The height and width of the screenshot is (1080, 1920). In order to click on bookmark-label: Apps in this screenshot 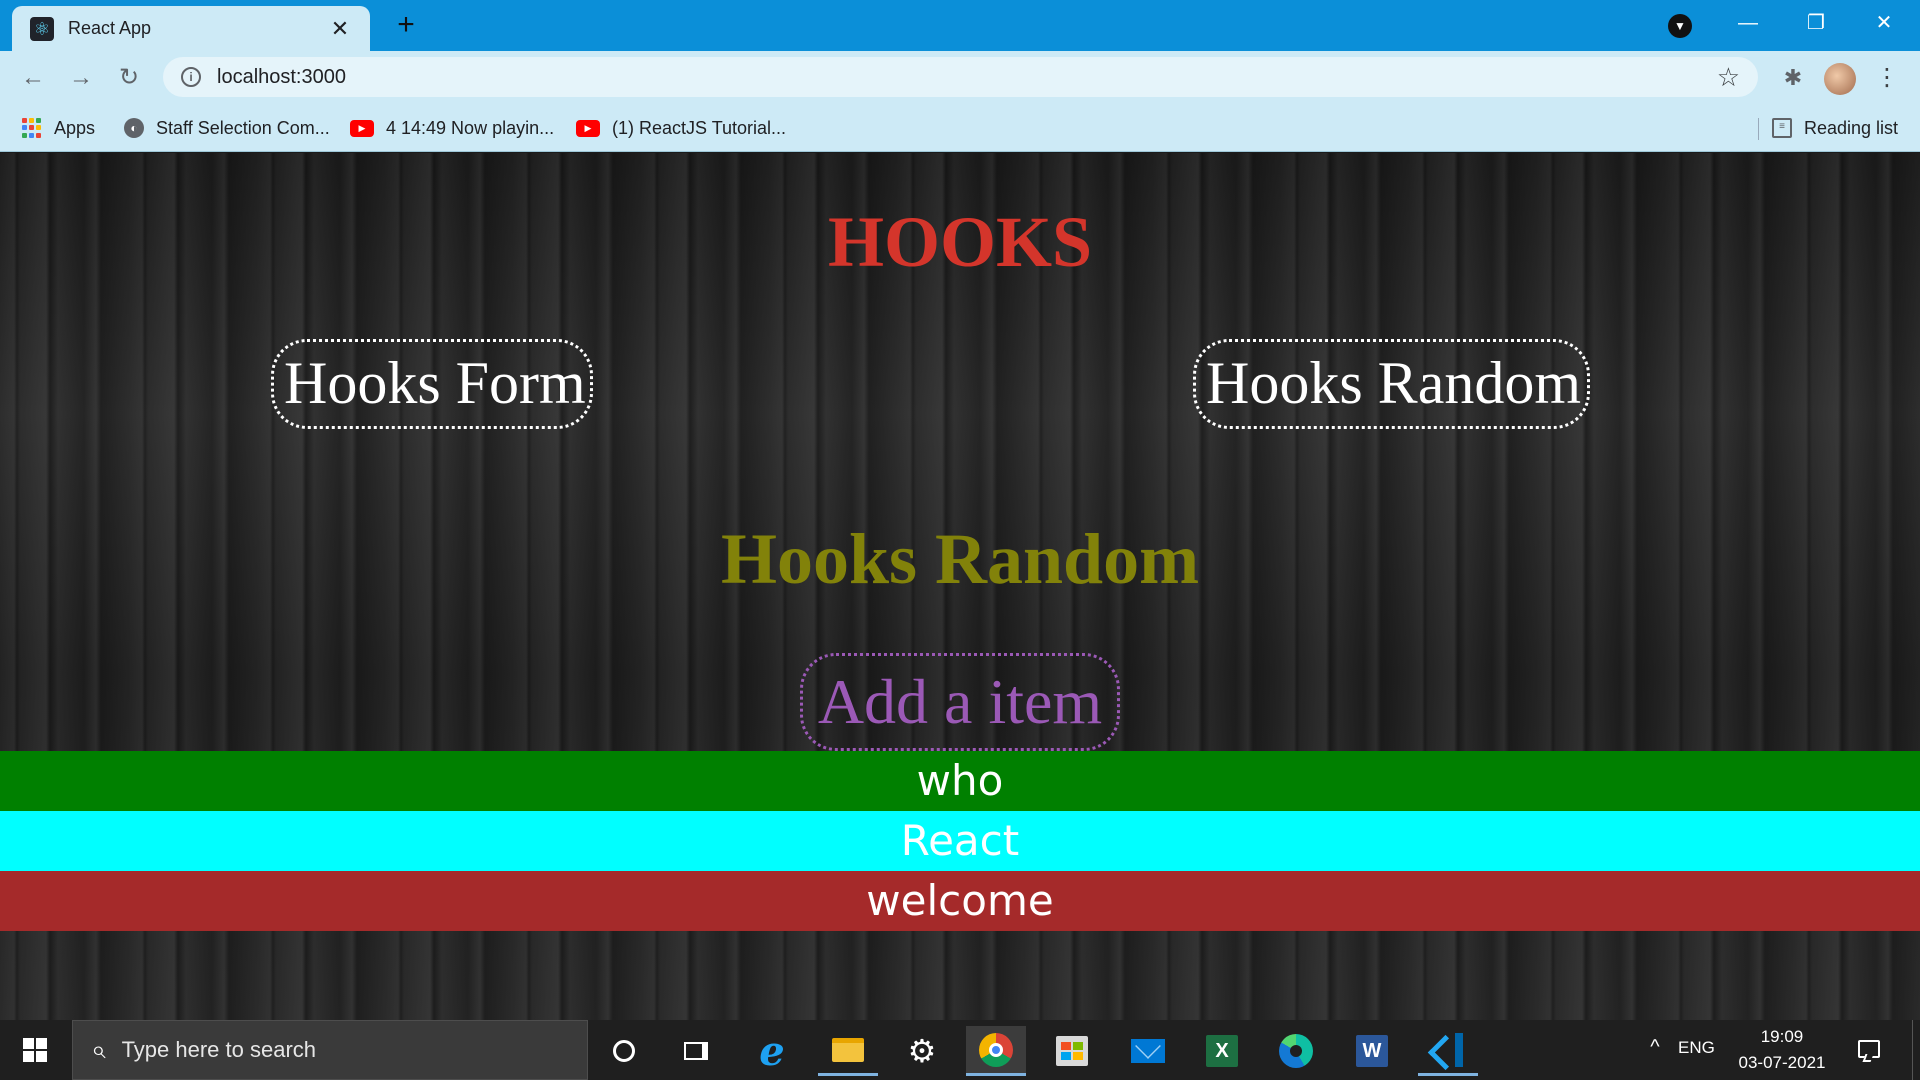, I will do `click(75, 127)`.